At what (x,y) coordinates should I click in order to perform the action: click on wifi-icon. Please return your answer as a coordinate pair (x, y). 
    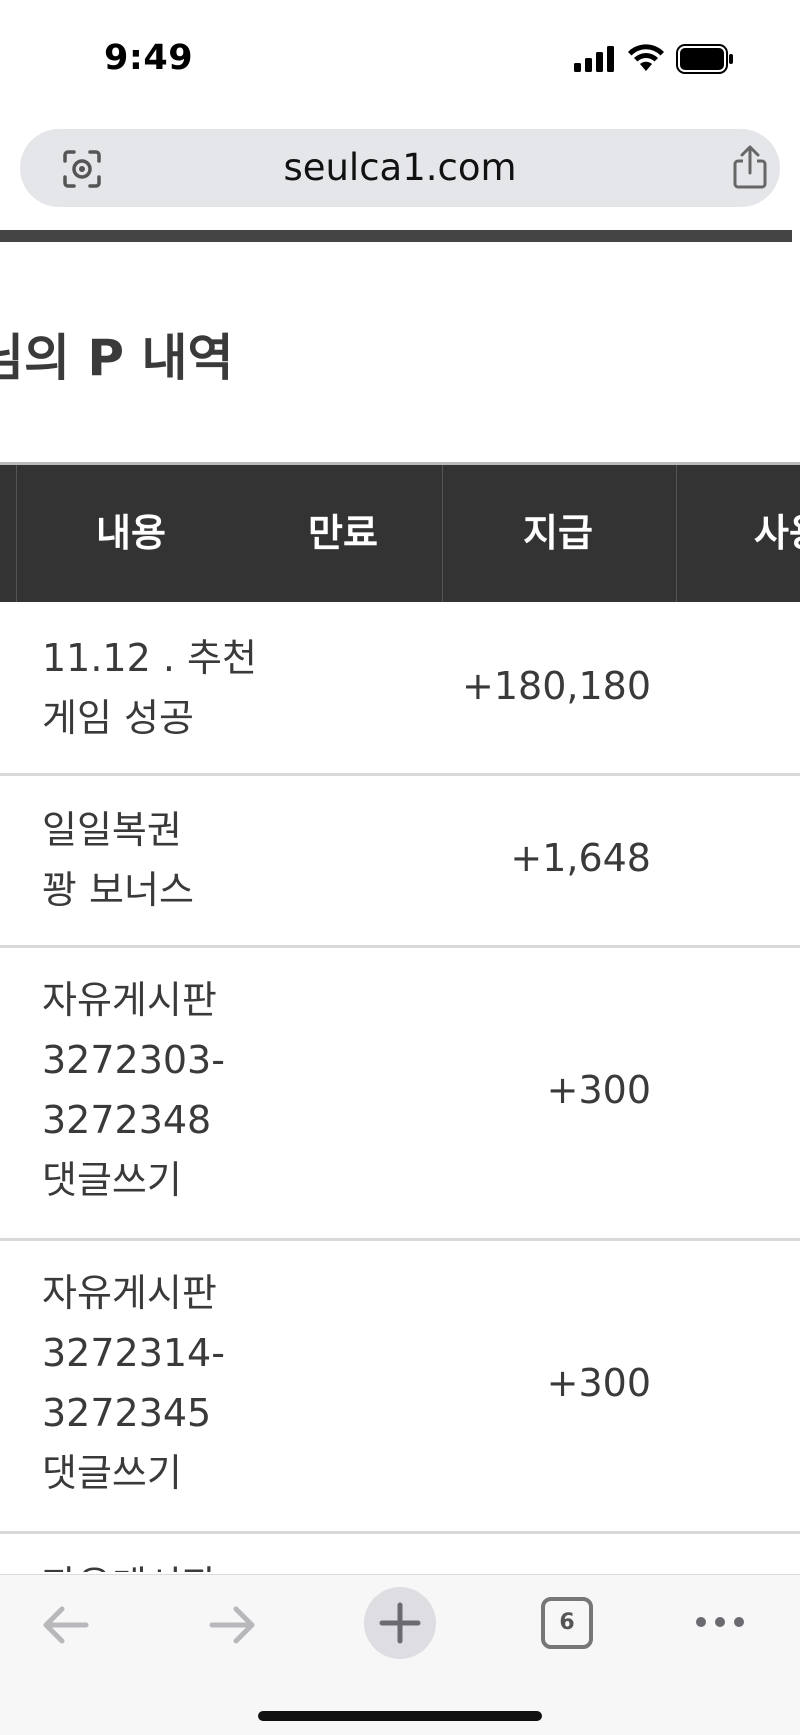
    Looking at the image, I should click on (646, 57).